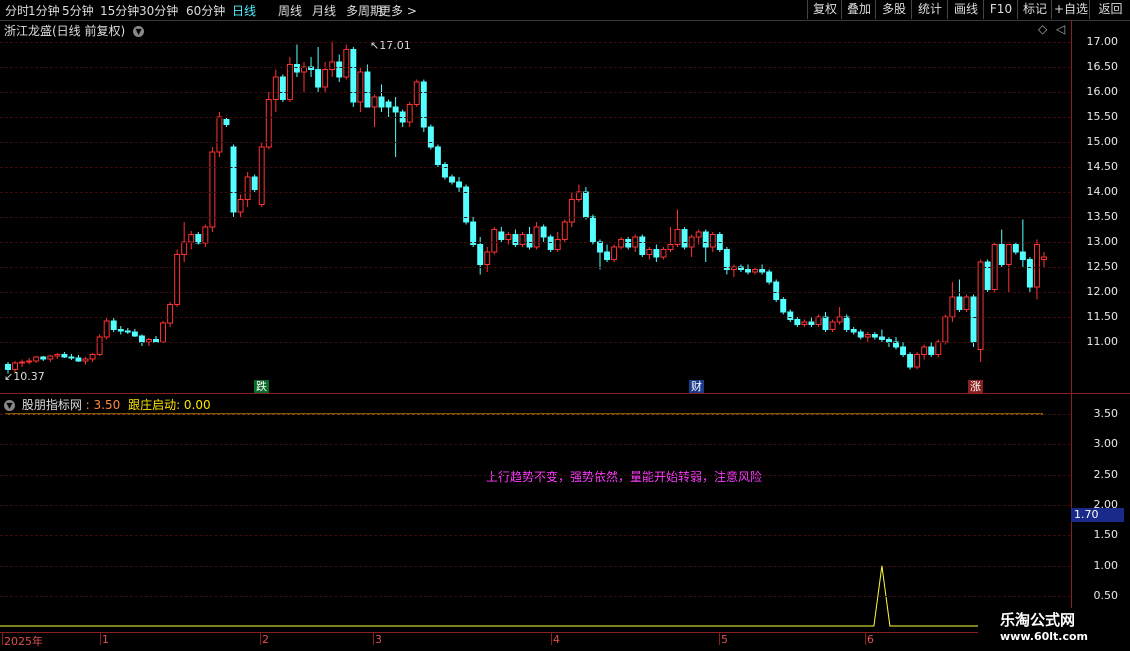 The image size is (1130, 651). What do you see at coordinates (375, 45) in the screenshot?
I see `high-arrow-icon: ↖` at bounding box center [375, 45].